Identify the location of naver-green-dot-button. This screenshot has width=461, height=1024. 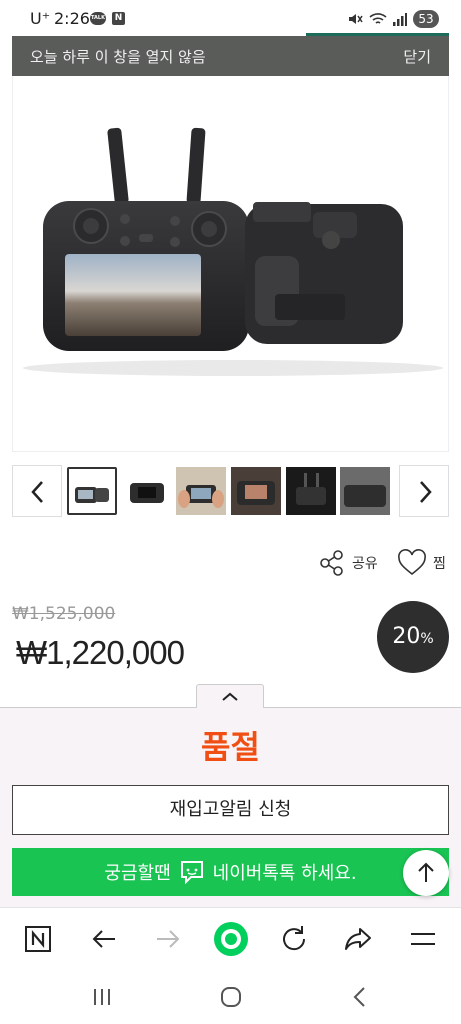
(231, 939).